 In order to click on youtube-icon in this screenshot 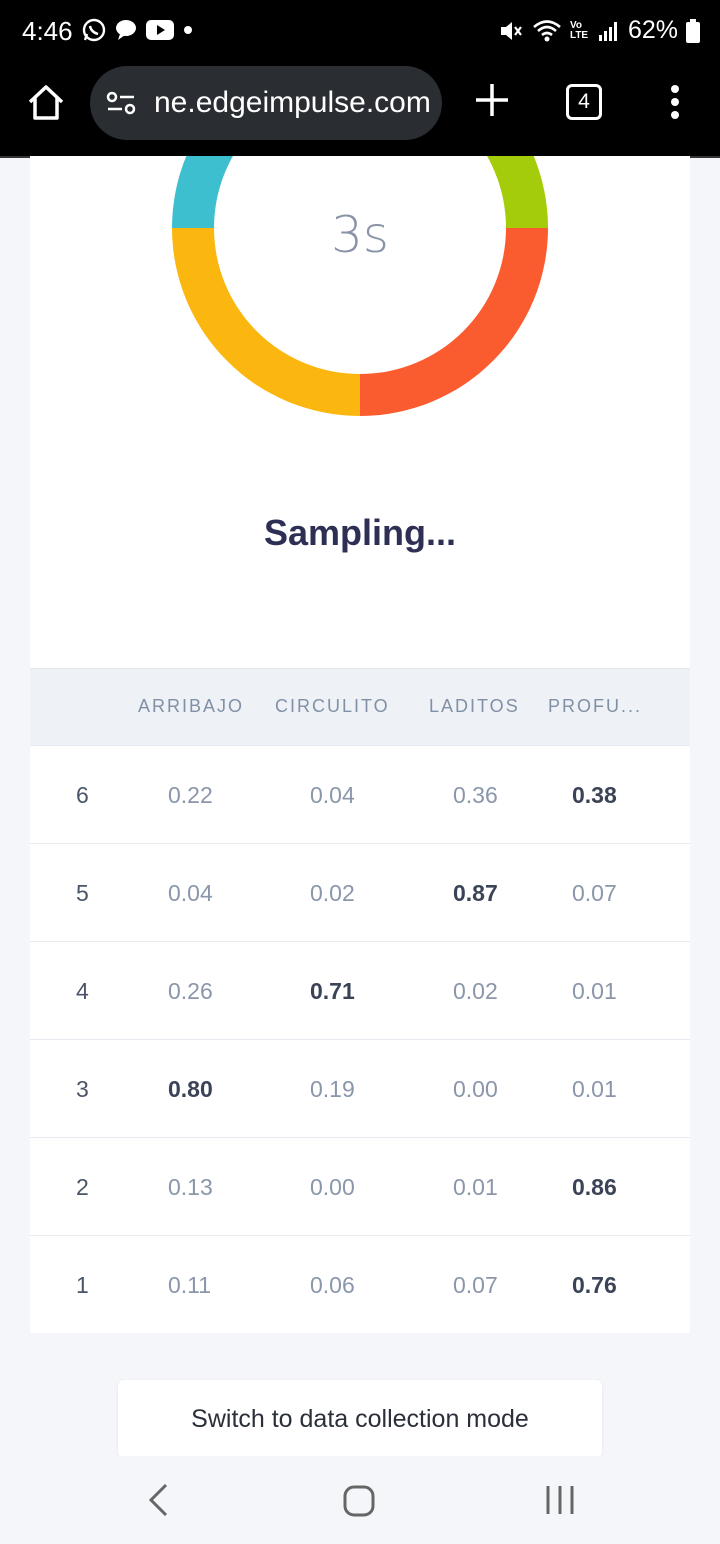, I will do `click(160, 30)`.